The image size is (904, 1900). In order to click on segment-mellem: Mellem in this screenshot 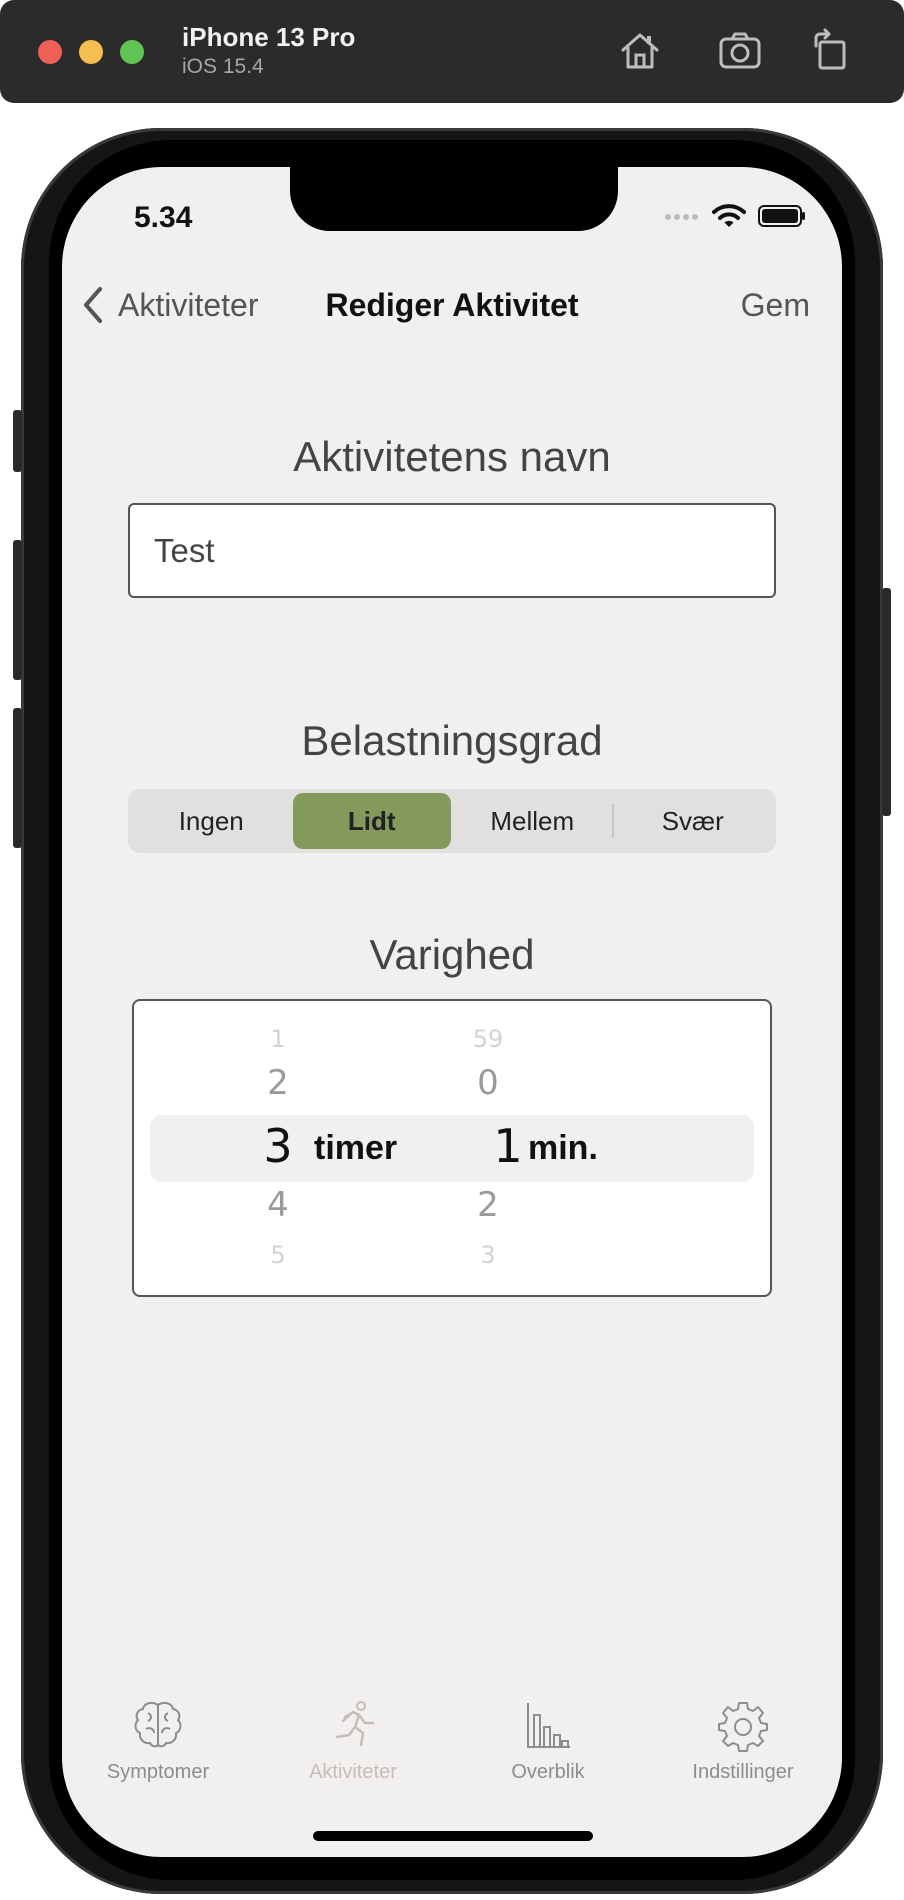, I will do `click(532, 821)`.